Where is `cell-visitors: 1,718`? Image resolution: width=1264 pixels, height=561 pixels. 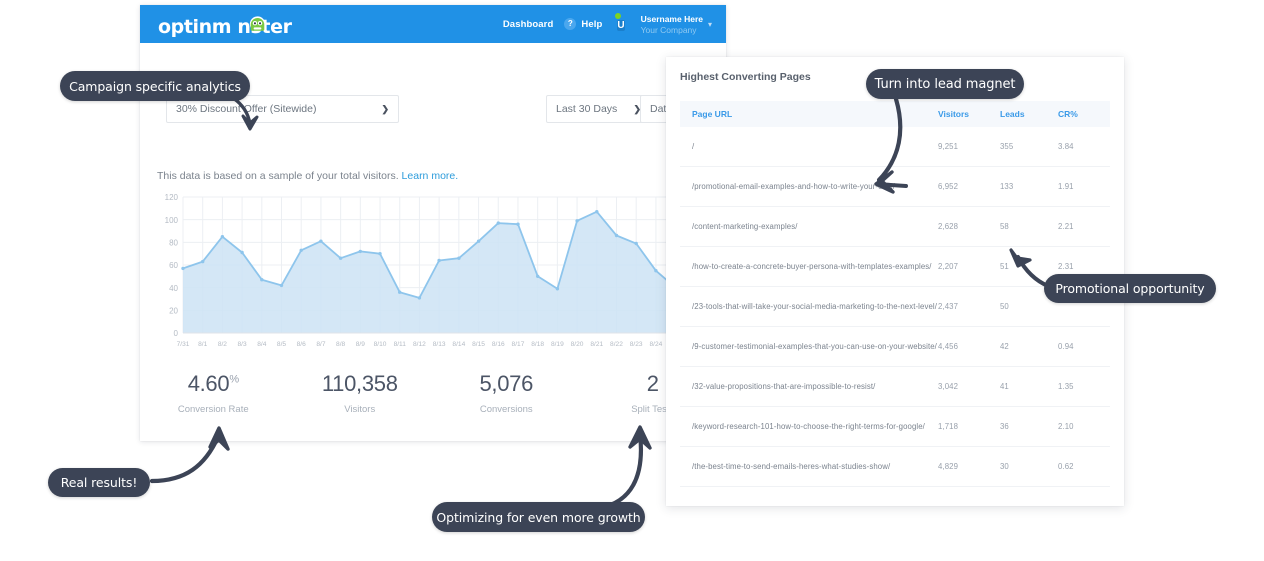
cell-visitors: 1,718 is located at coordinates (948, 426).